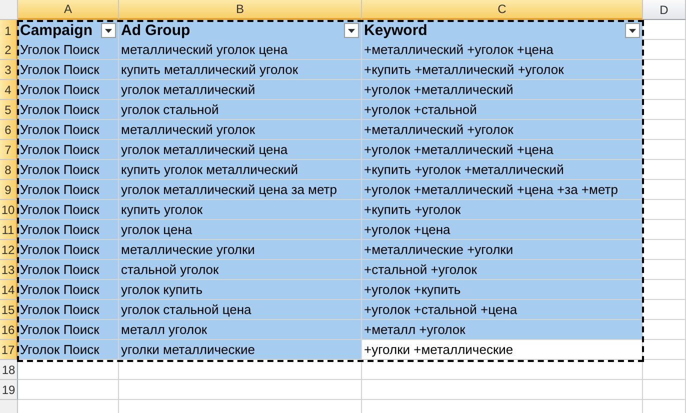 The width and height of the screenshot is (686, 413). Describe the element at coordinates (9, 290) in the screenshot. I see `row-header: 14` at that location.